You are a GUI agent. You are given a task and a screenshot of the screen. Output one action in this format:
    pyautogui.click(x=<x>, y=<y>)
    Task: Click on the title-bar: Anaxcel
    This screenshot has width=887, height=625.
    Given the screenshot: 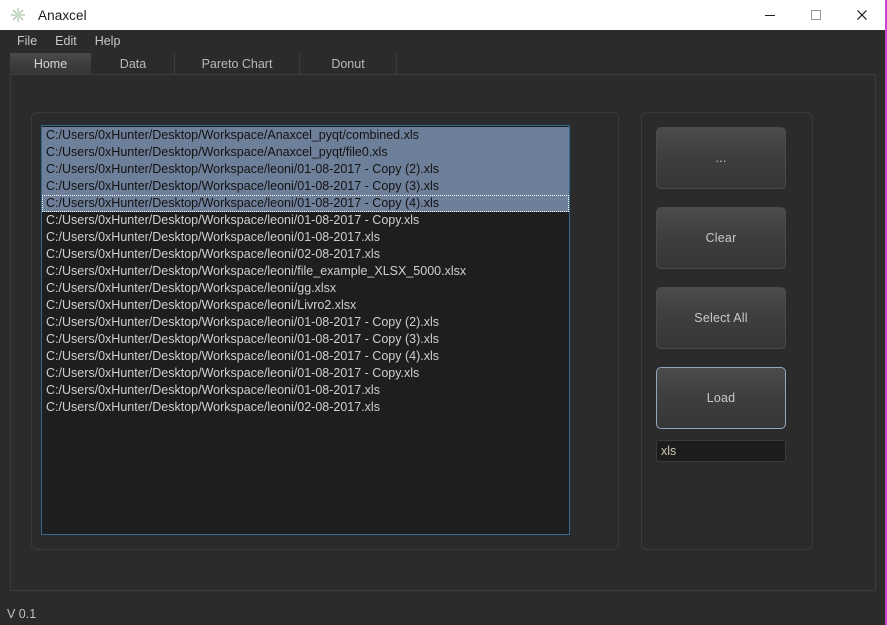 What is the action you would take?
    pyautogui.click(x=442, y=15)
    